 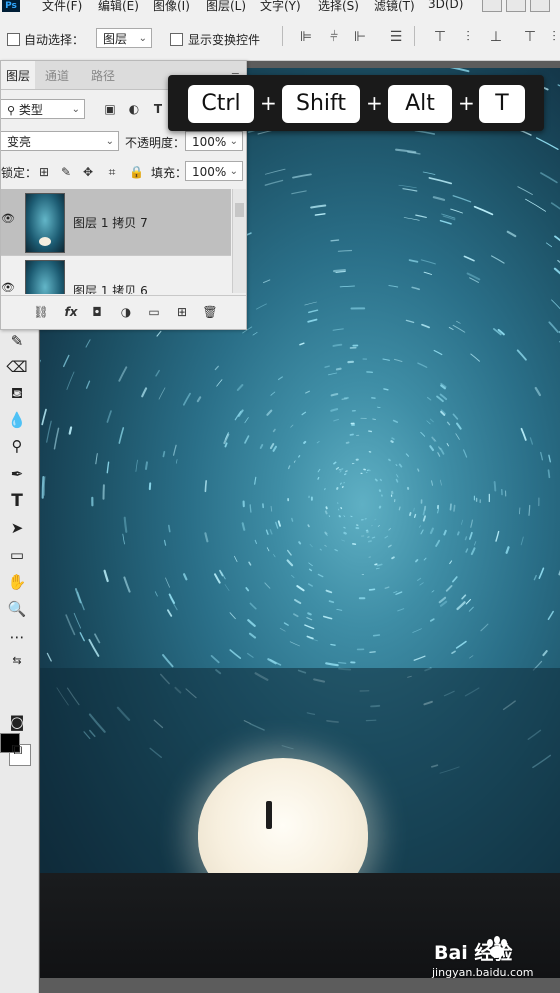 I want to click on type-tool-icon: T, so click(x=17, y=501).